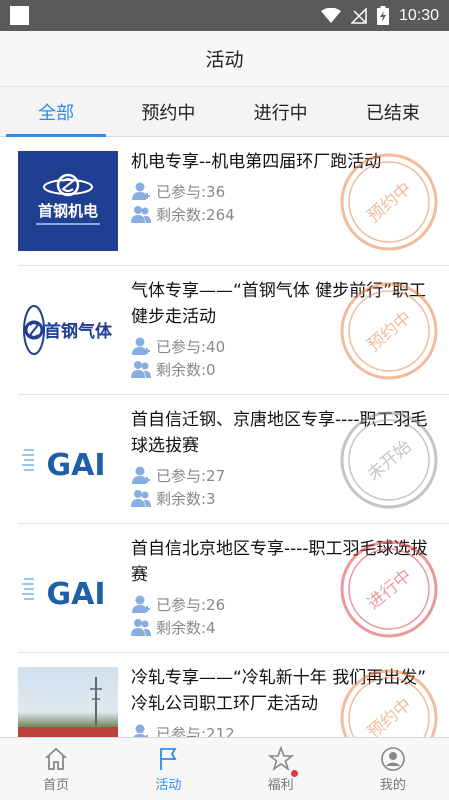 The width and height of the screenshot is (449, 800). What do you see at coordinates (168, 111) in the screenshot?
I see `tab-reserving: 预约中` at bounding box center [168, 111].